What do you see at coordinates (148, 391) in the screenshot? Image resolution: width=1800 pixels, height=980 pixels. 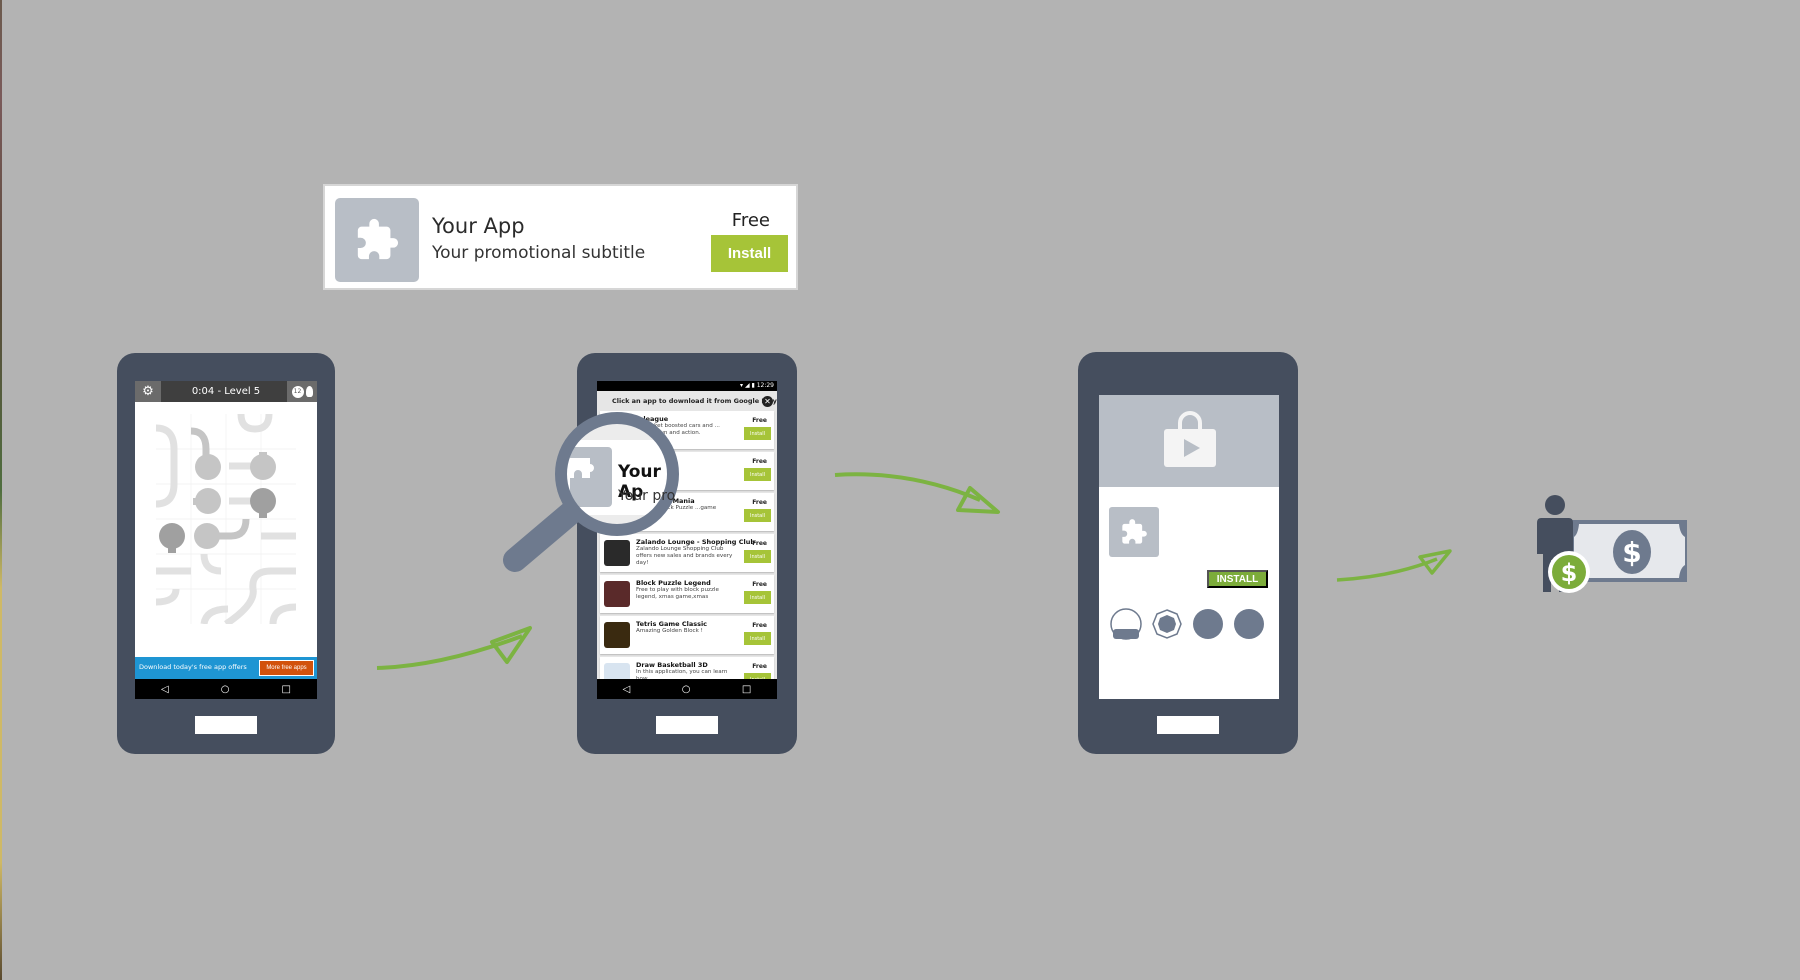 I see `gear-icon: ⚙` at bounding box center [148, 391].